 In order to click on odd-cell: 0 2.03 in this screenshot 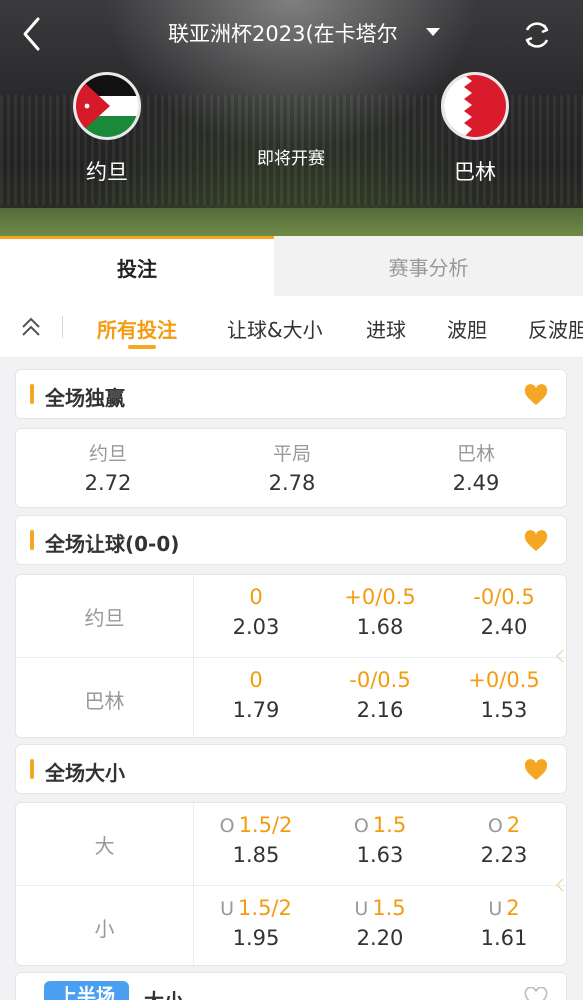, I will do `click(256, 616)`.